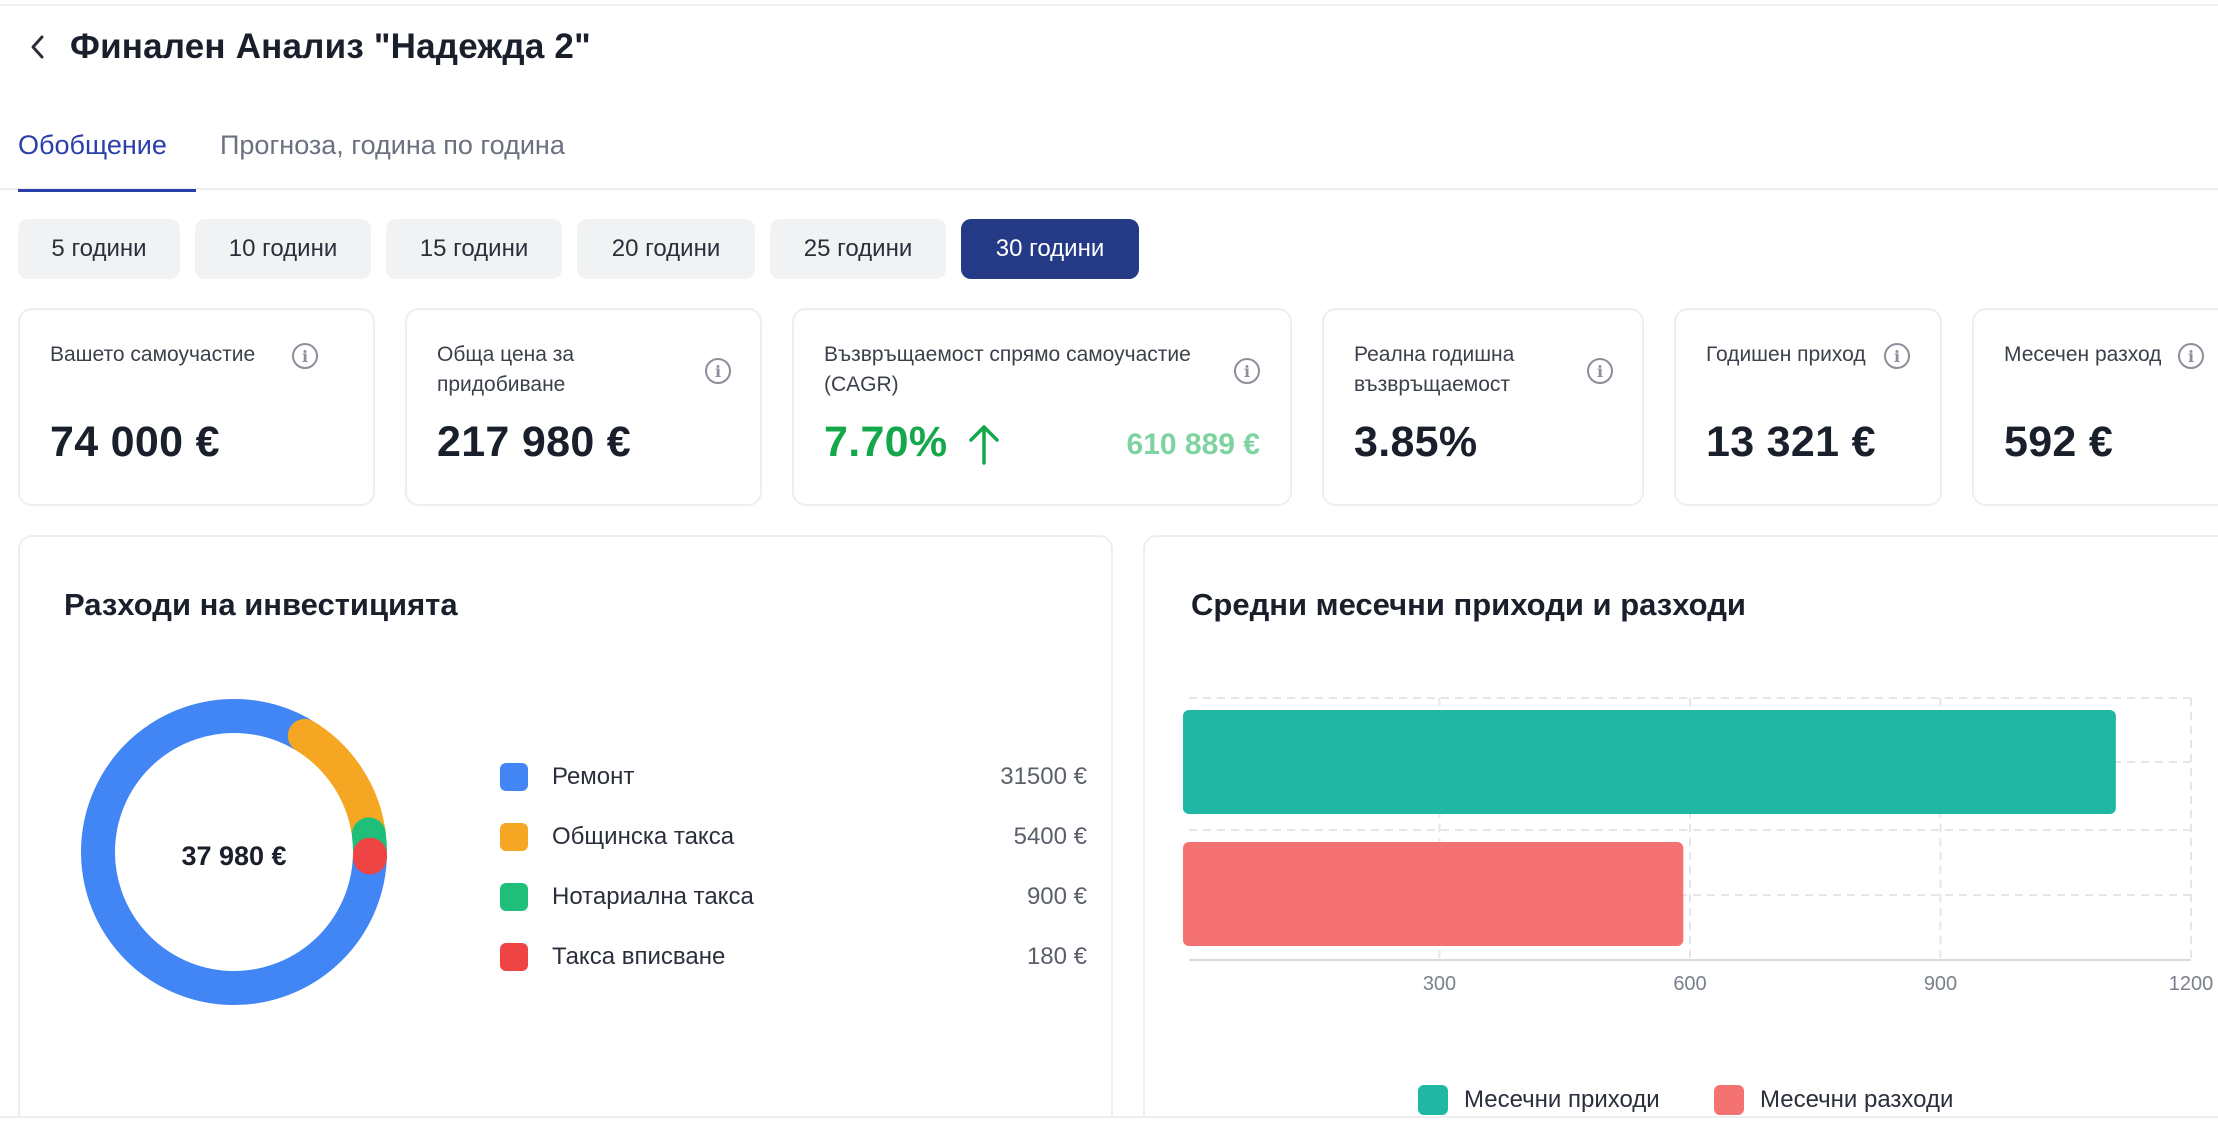  I want to click on x-tick-label-0: 300, so click(1439, 984).